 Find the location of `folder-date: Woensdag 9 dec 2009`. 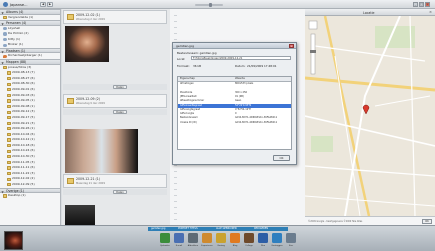

folder-date: Woensdag 9 dec 2009 is located at coordinates (90, 103).